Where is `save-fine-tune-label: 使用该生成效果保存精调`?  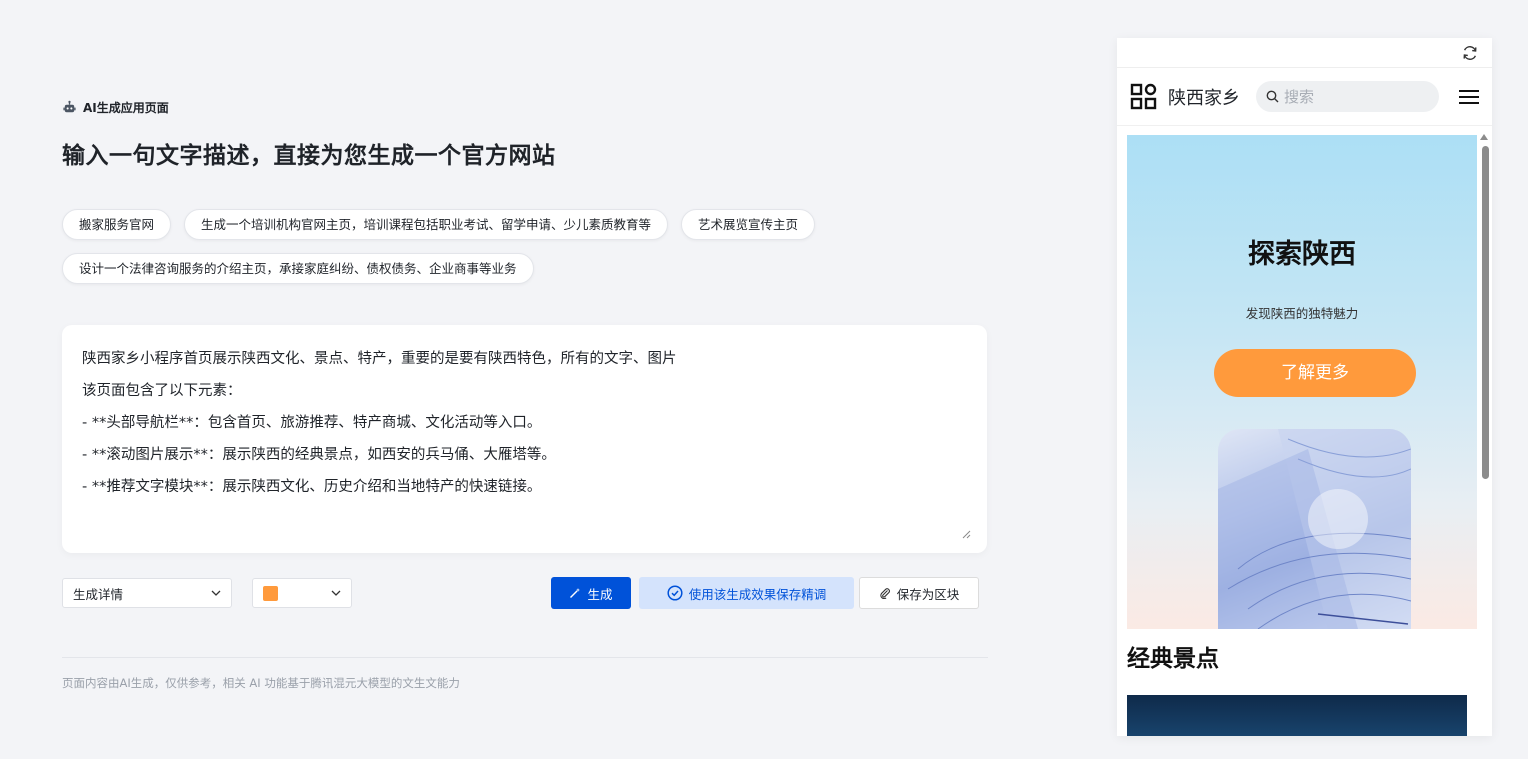 save-fine-tune-label: 使用该生成效果保存精调 is located at coordinates (757, 594).